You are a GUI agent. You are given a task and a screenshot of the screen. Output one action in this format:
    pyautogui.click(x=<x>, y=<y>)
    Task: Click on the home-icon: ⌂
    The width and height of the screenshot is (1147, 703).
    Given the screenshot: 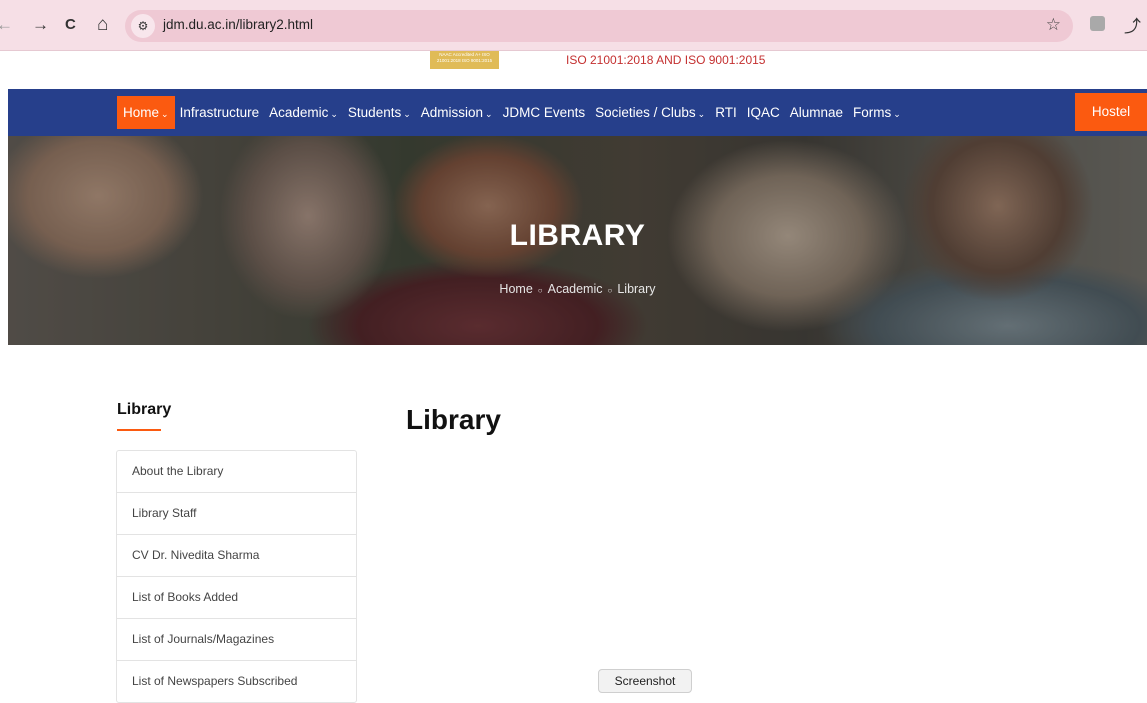 What is the action you would take?
    pyautogui.click(x=102, y=25)
    